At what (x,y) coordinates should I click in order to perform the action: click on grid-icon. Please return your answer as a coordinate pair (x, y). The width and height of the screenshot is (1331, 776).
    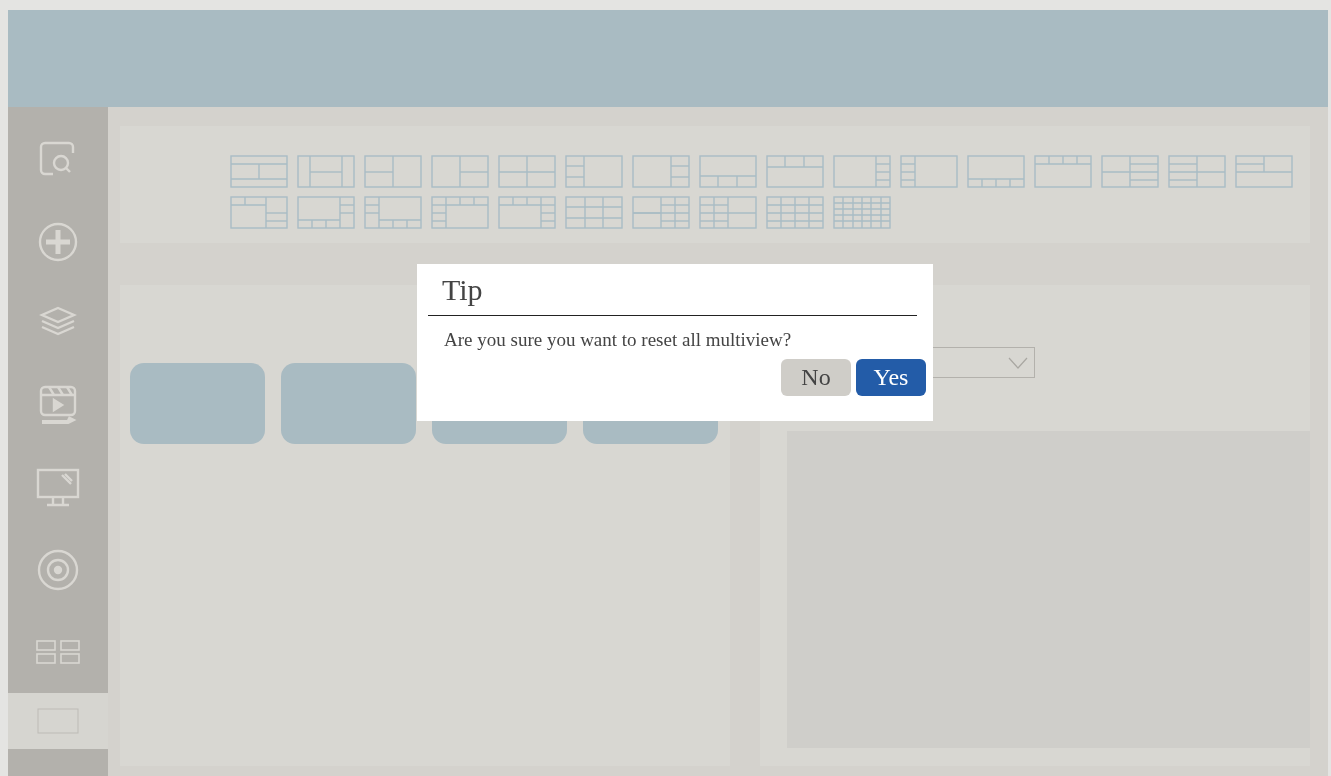
    Looking at the image, I should click on (58, 652).